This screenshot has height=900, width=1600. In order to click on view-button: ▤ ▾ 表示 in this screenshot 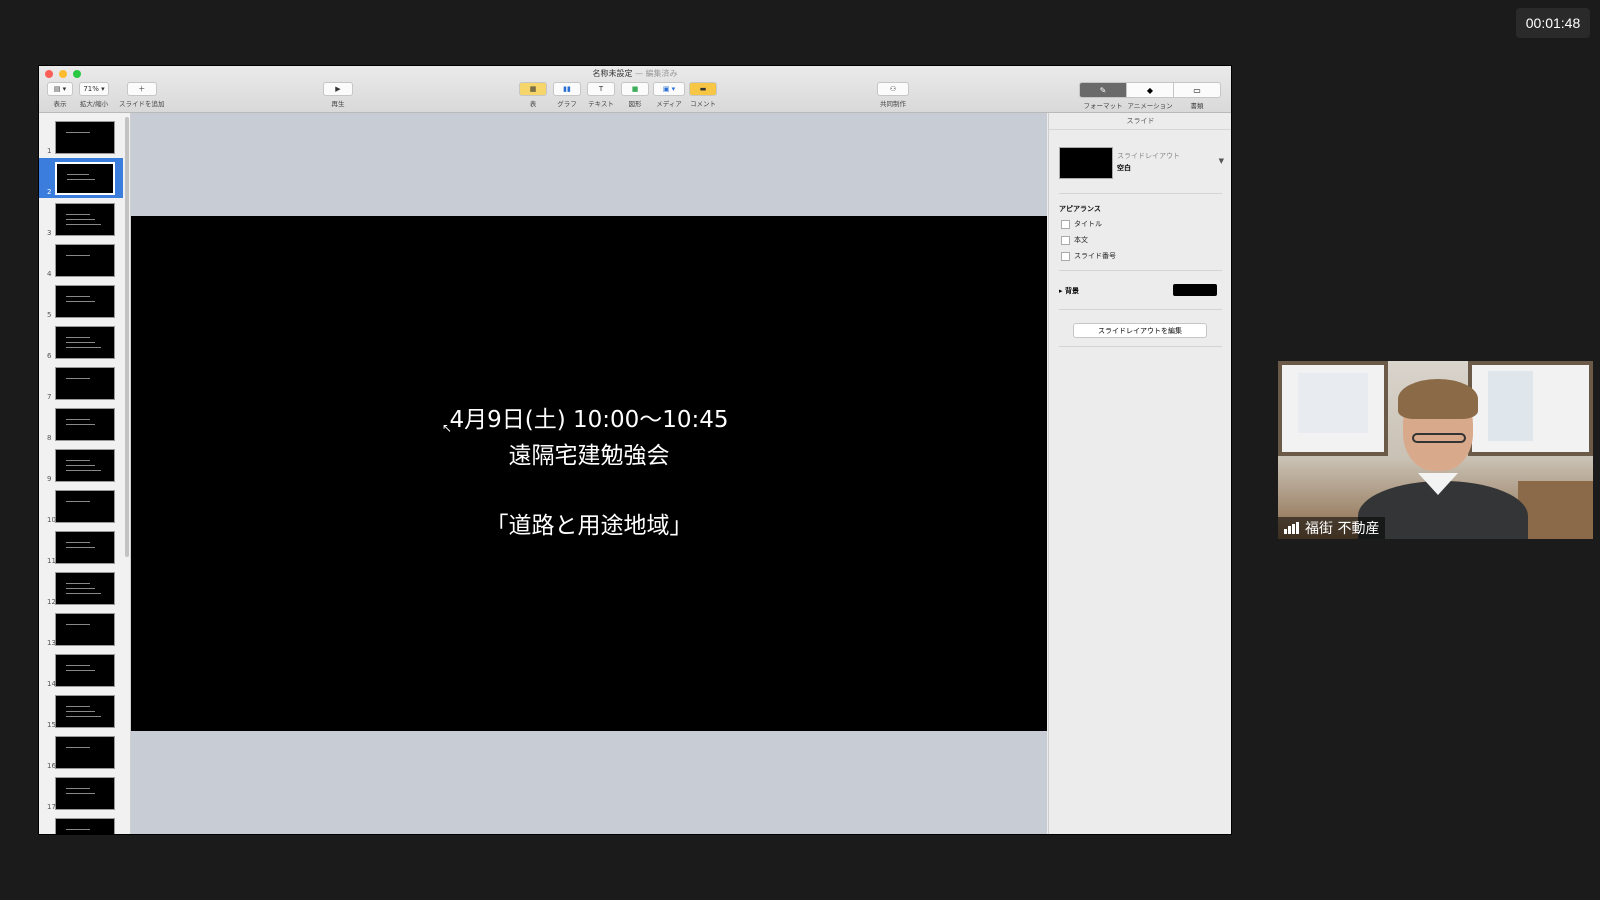, I will do `click(60, 95)`.